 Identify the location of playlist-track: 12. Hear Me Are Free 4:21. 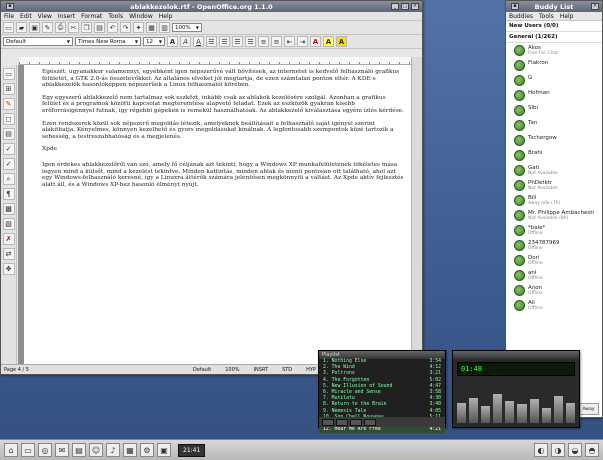
(382, 430).